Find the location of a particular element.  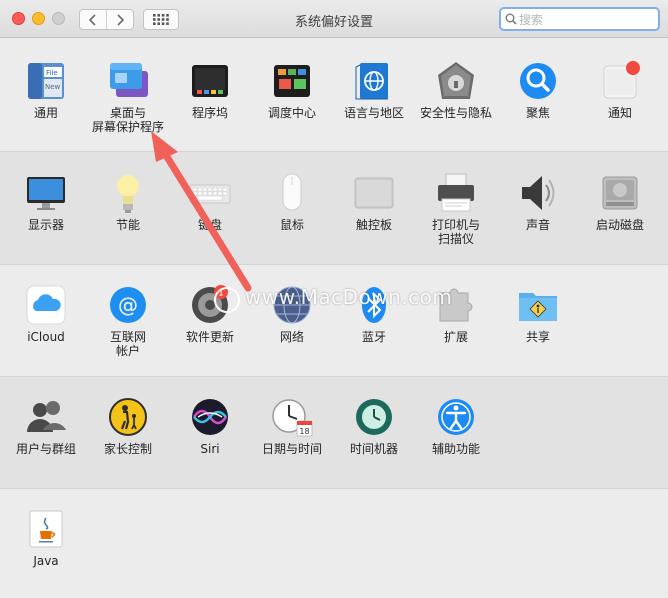

pane-siri: Siri is located at coordinates (210, 425).